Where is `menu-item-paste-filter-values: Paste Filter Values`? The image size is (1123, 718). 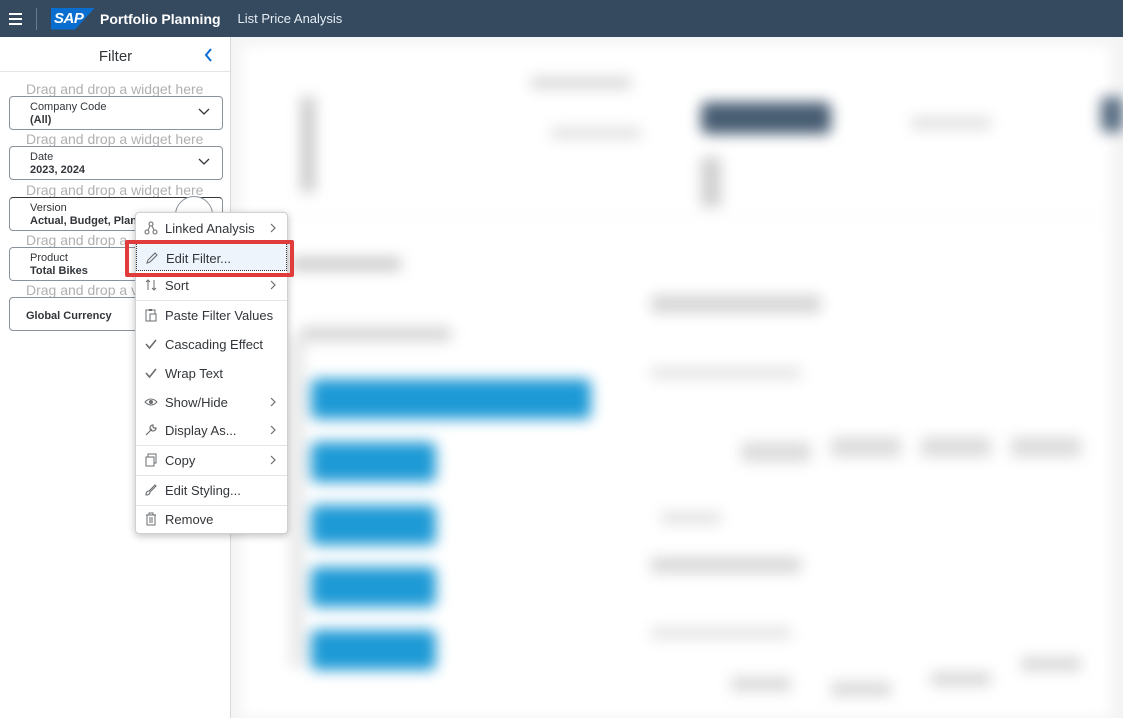 menu-item-paste-filter-values: Paste Filter Values is located at coordinates (211, 315).